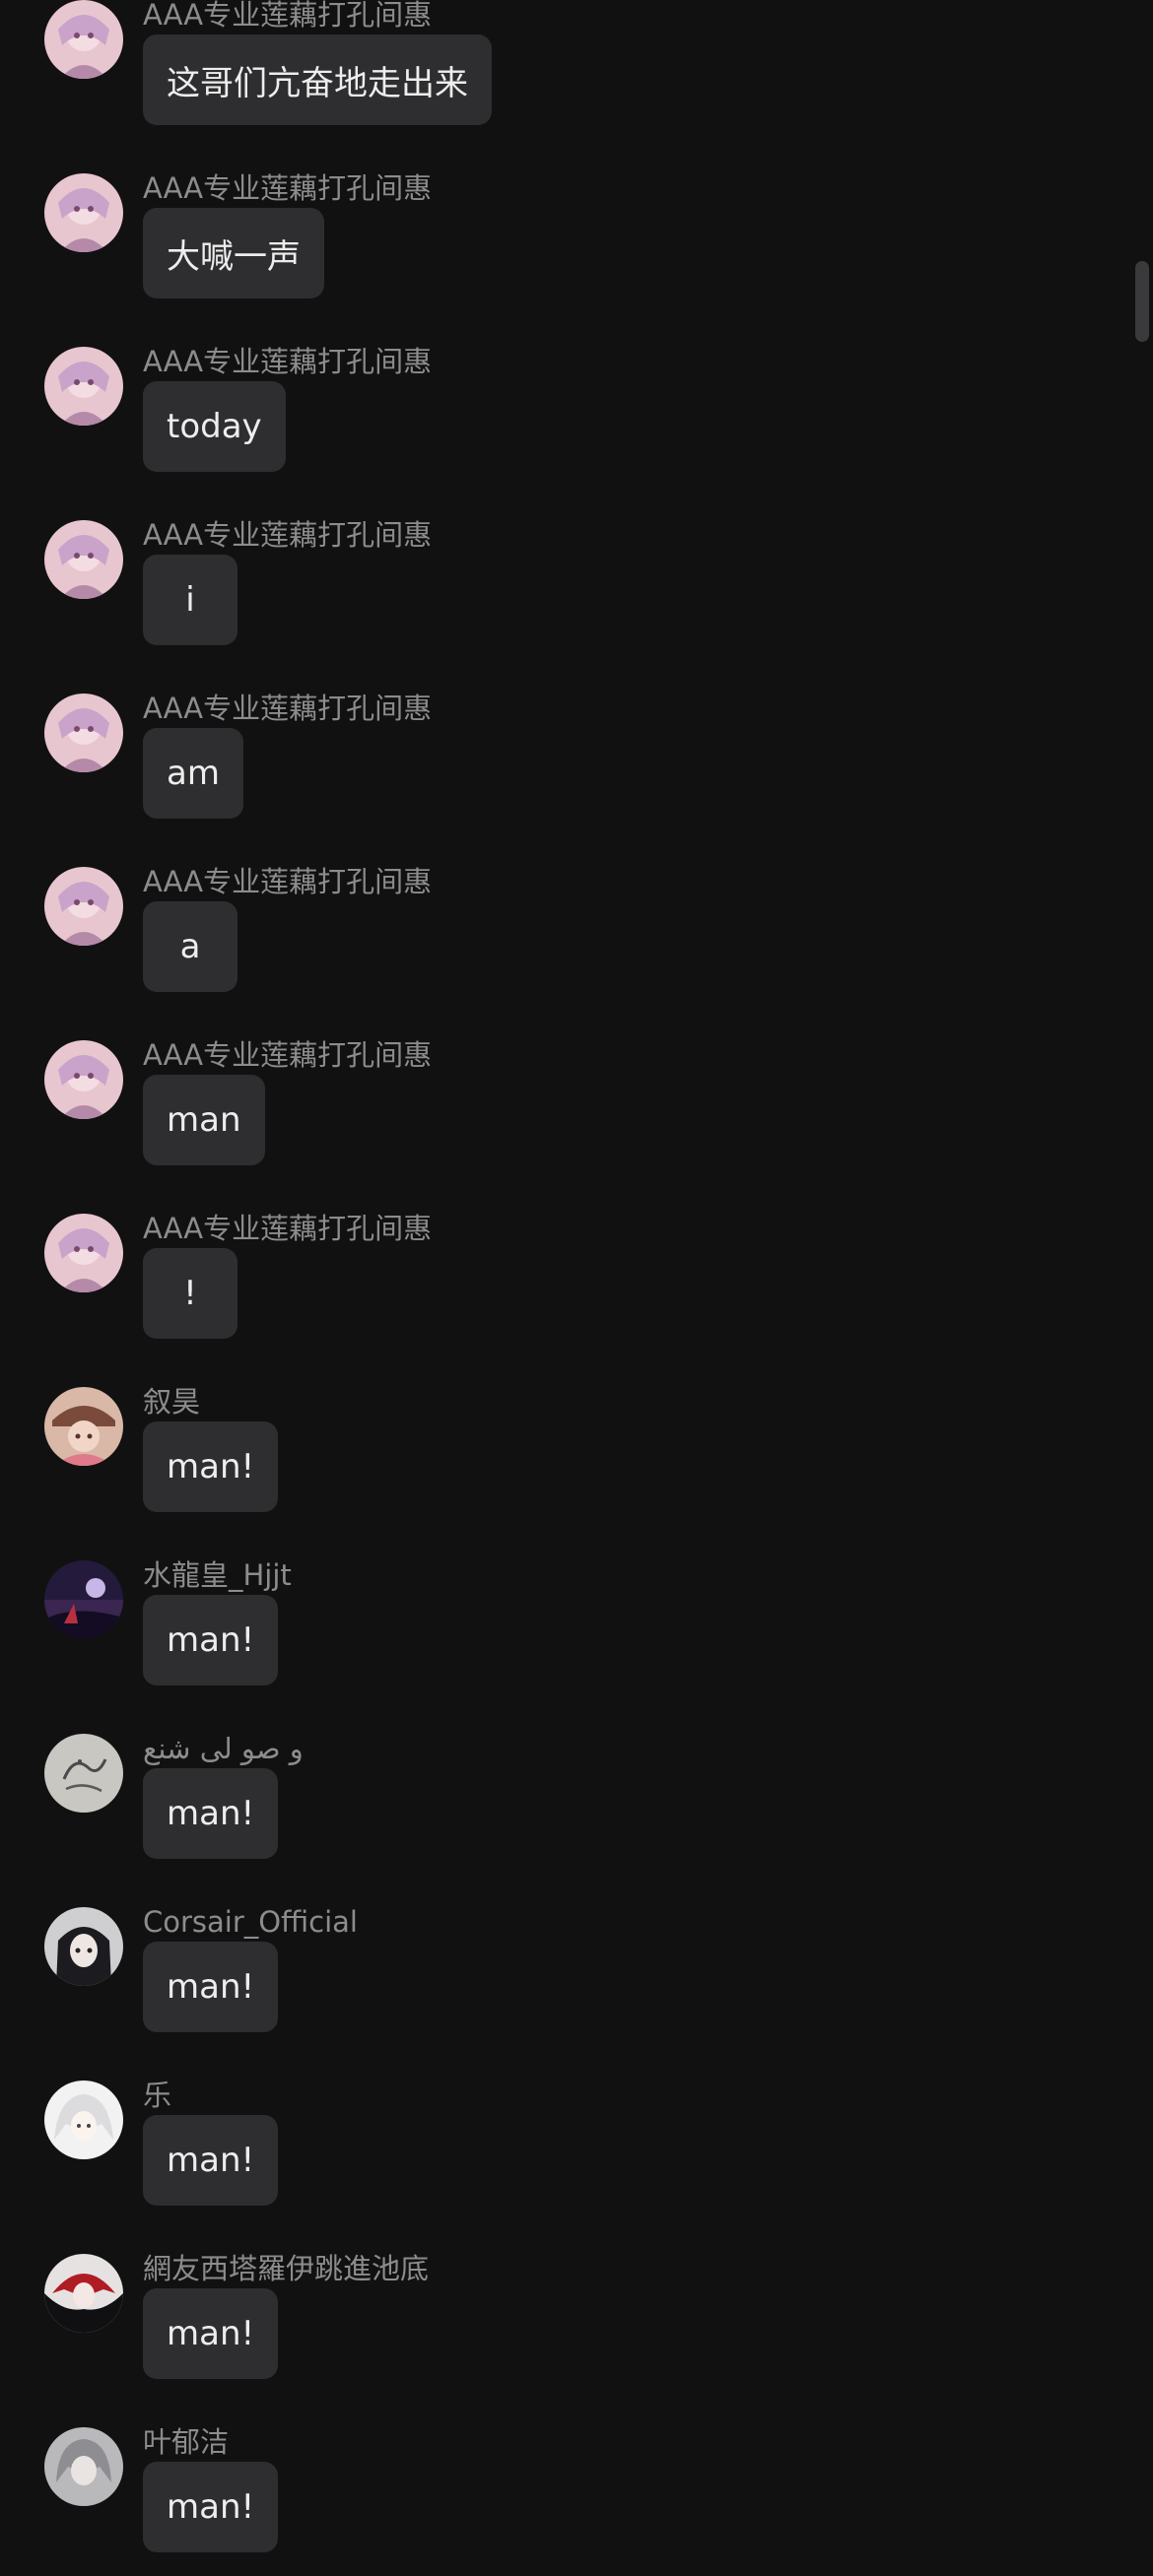 This screenshot has width=1153, height=2576. Describe the element at coordinates (318, 79) in the screenshot. I see `message-bubble: 这哥们亢奋地走出来` at that location.